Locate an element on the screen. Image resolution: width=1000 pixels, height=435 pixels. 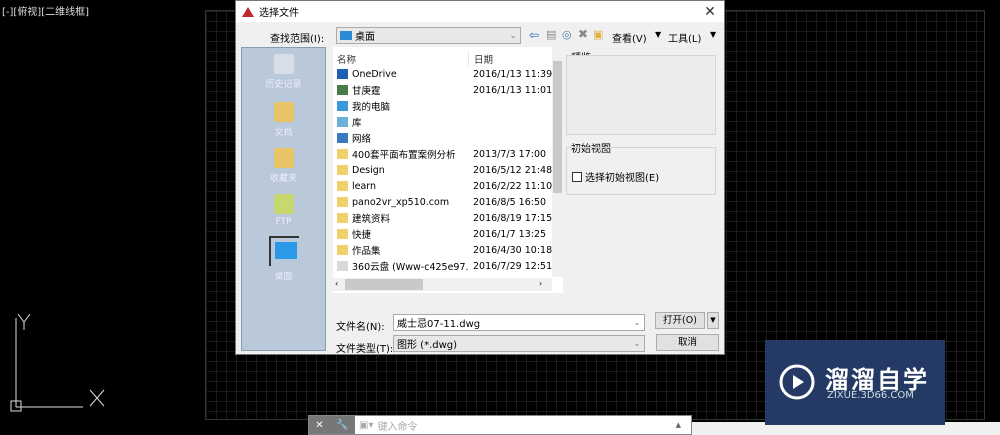
command-line: ✕ 🔧 ▣▾ 键入命令 ▲ is located at coordinates (500, 425).